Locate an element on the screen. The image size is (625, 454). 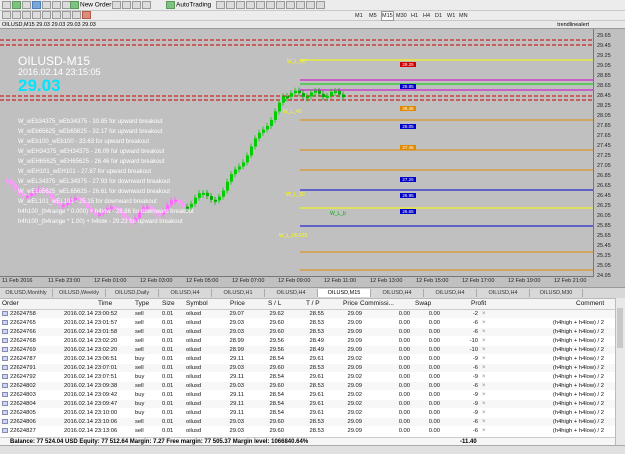
signals-icon is located at coordinates (146, 5).